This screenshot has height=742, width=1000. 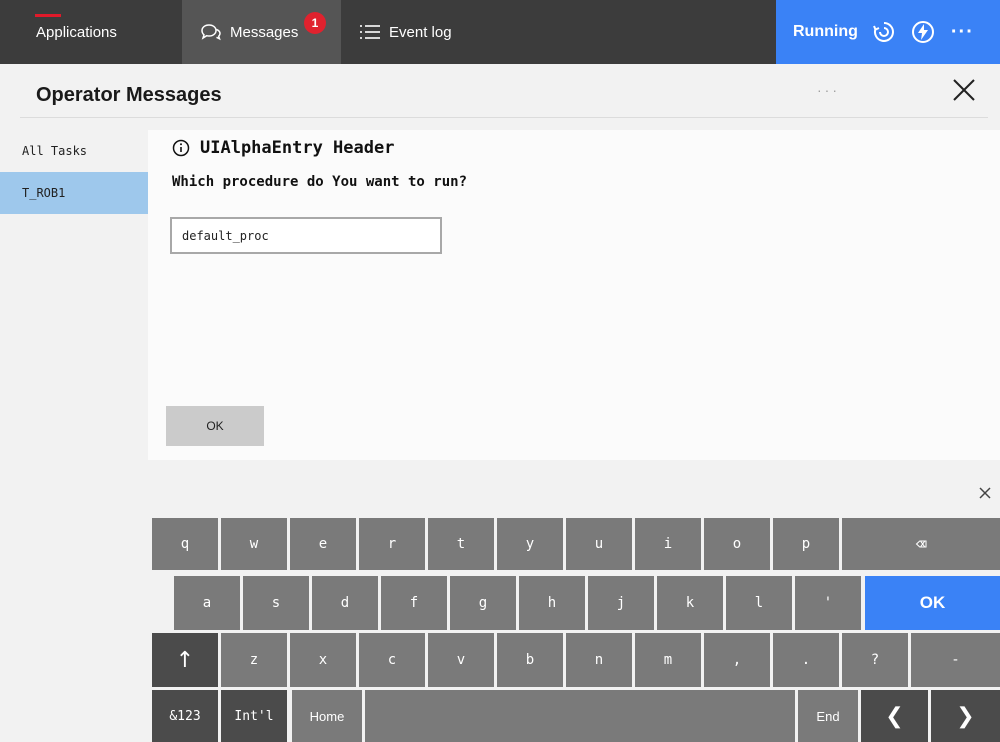 I want to click on key-k: k, so click(x=690, y=603).